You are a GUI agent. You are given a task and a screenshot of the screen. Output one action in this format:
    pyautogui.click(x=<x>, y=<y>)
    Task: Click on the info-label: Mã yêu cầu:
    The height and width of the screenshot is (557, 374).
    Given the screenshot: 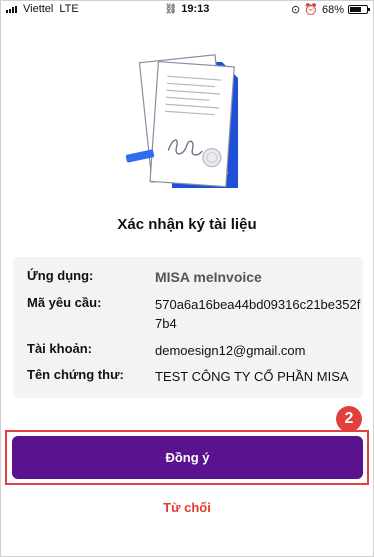 What is the action you would take?
    pyautogui.click(x=64, y=302)
    